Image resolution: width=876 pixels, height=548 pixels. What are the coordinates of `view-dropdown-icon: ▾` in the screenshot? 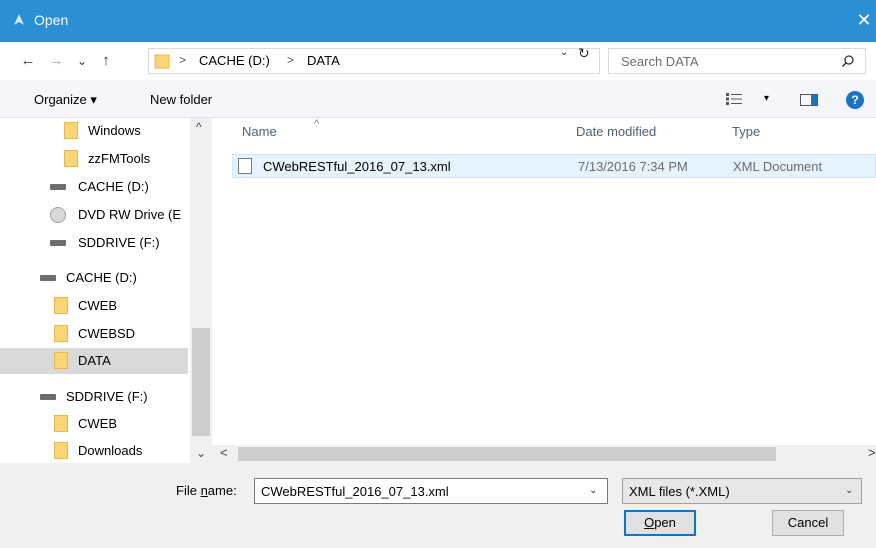 It's located at (766, 98).